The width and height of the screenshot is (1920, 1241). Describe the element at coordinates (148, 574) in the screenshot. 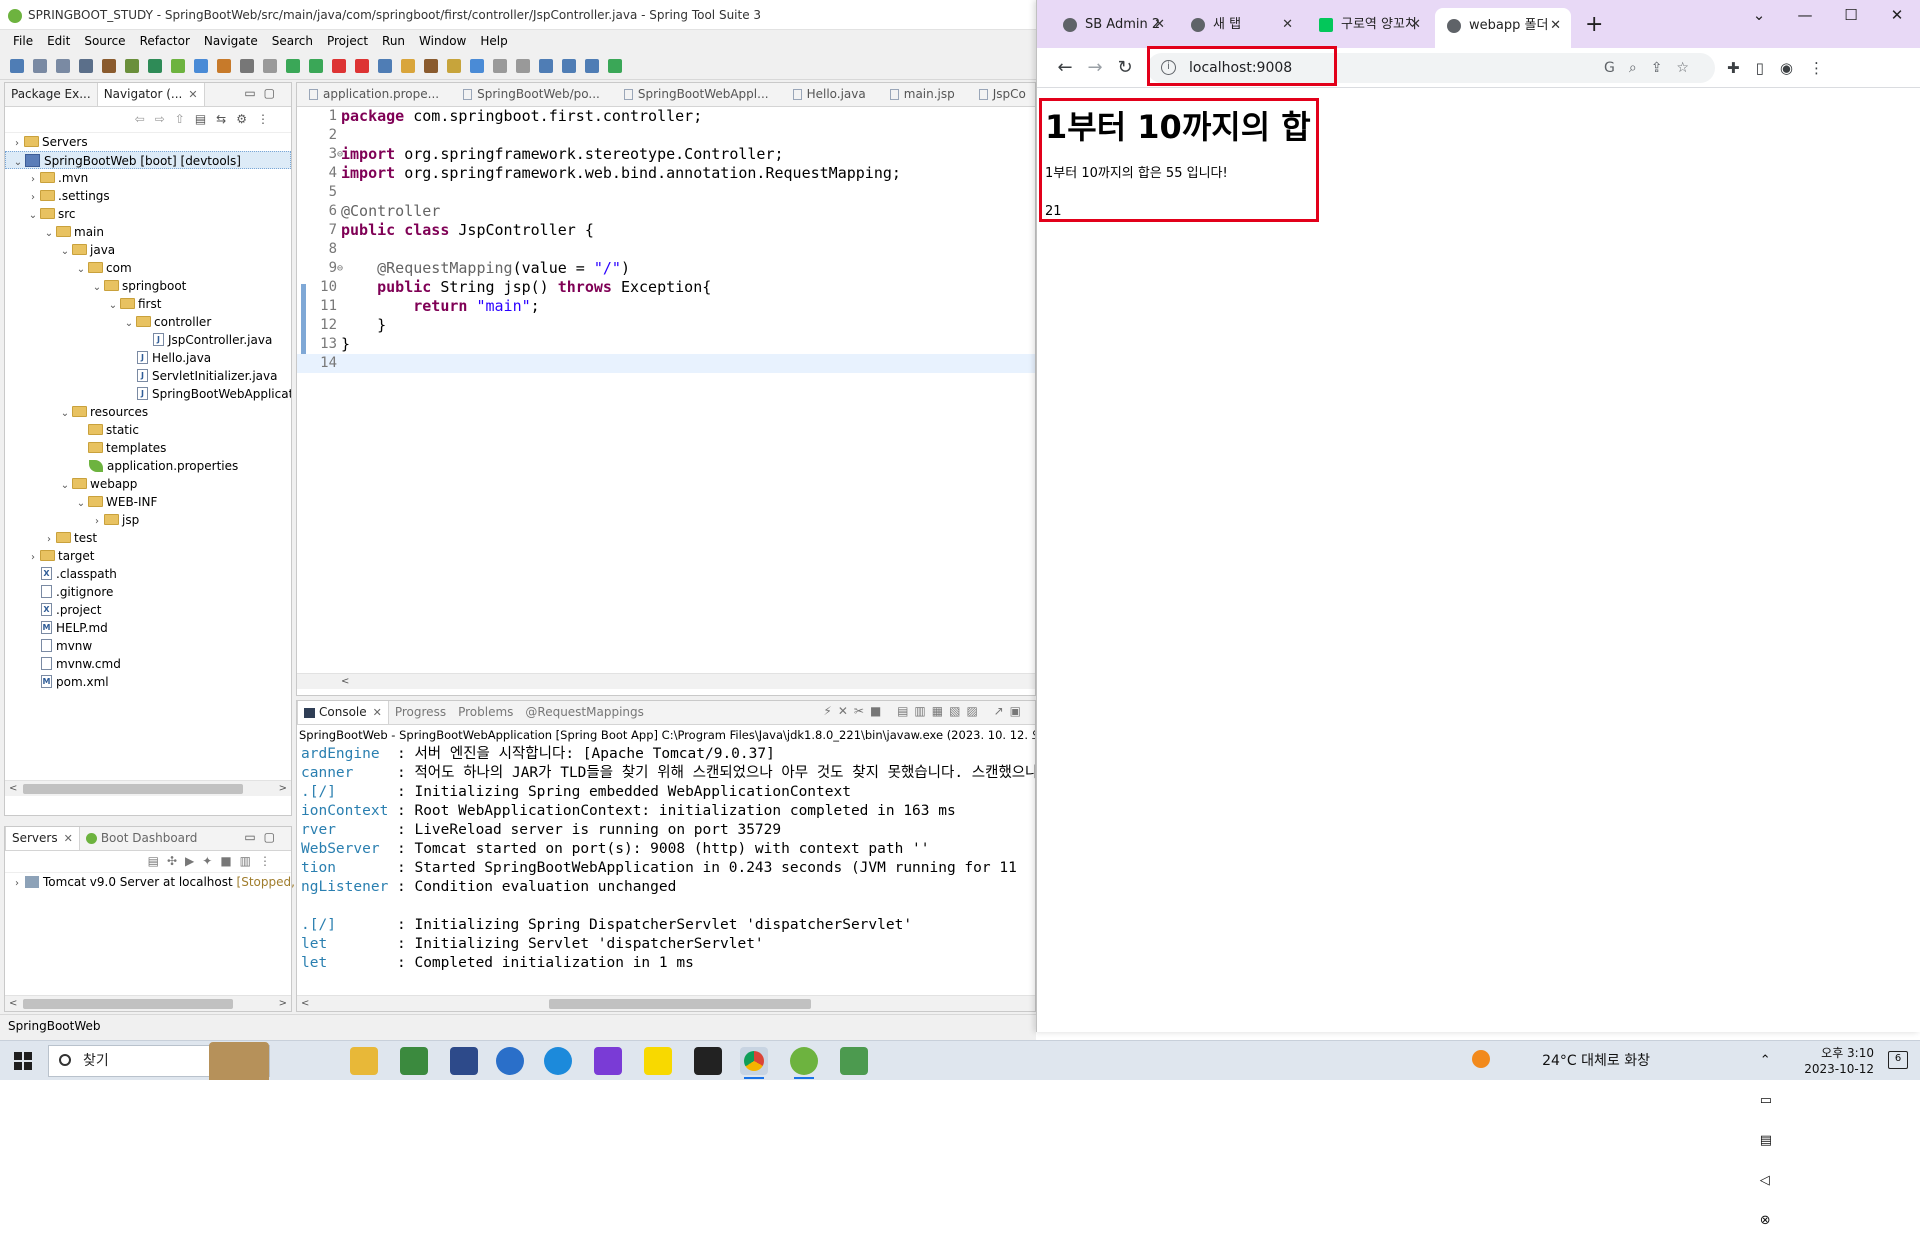

I see `tree-item: X .classpath` at that location.